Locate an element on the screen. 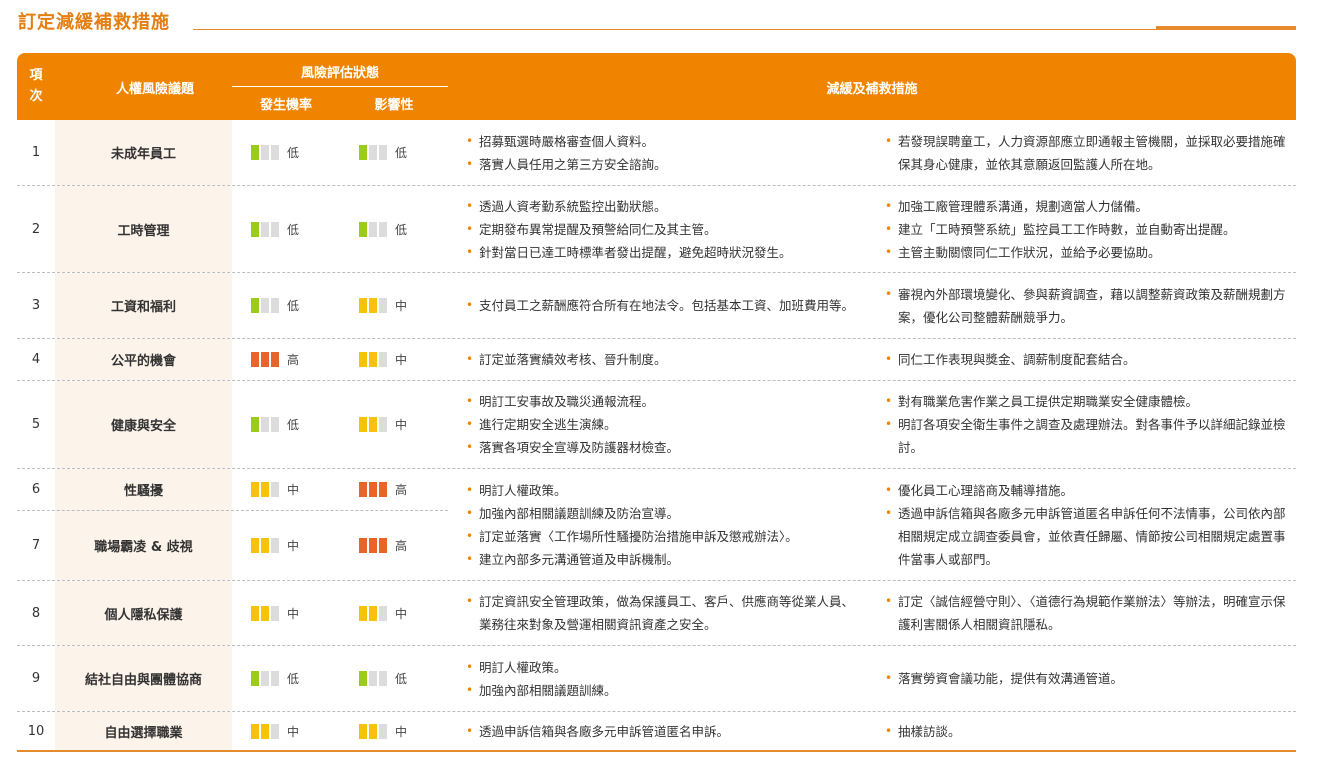 The height and width of the screenshot is (770, 1323). measure-item: 落實各項安全宣導及防護器材檢查。 is located at coordinates (664, 447).